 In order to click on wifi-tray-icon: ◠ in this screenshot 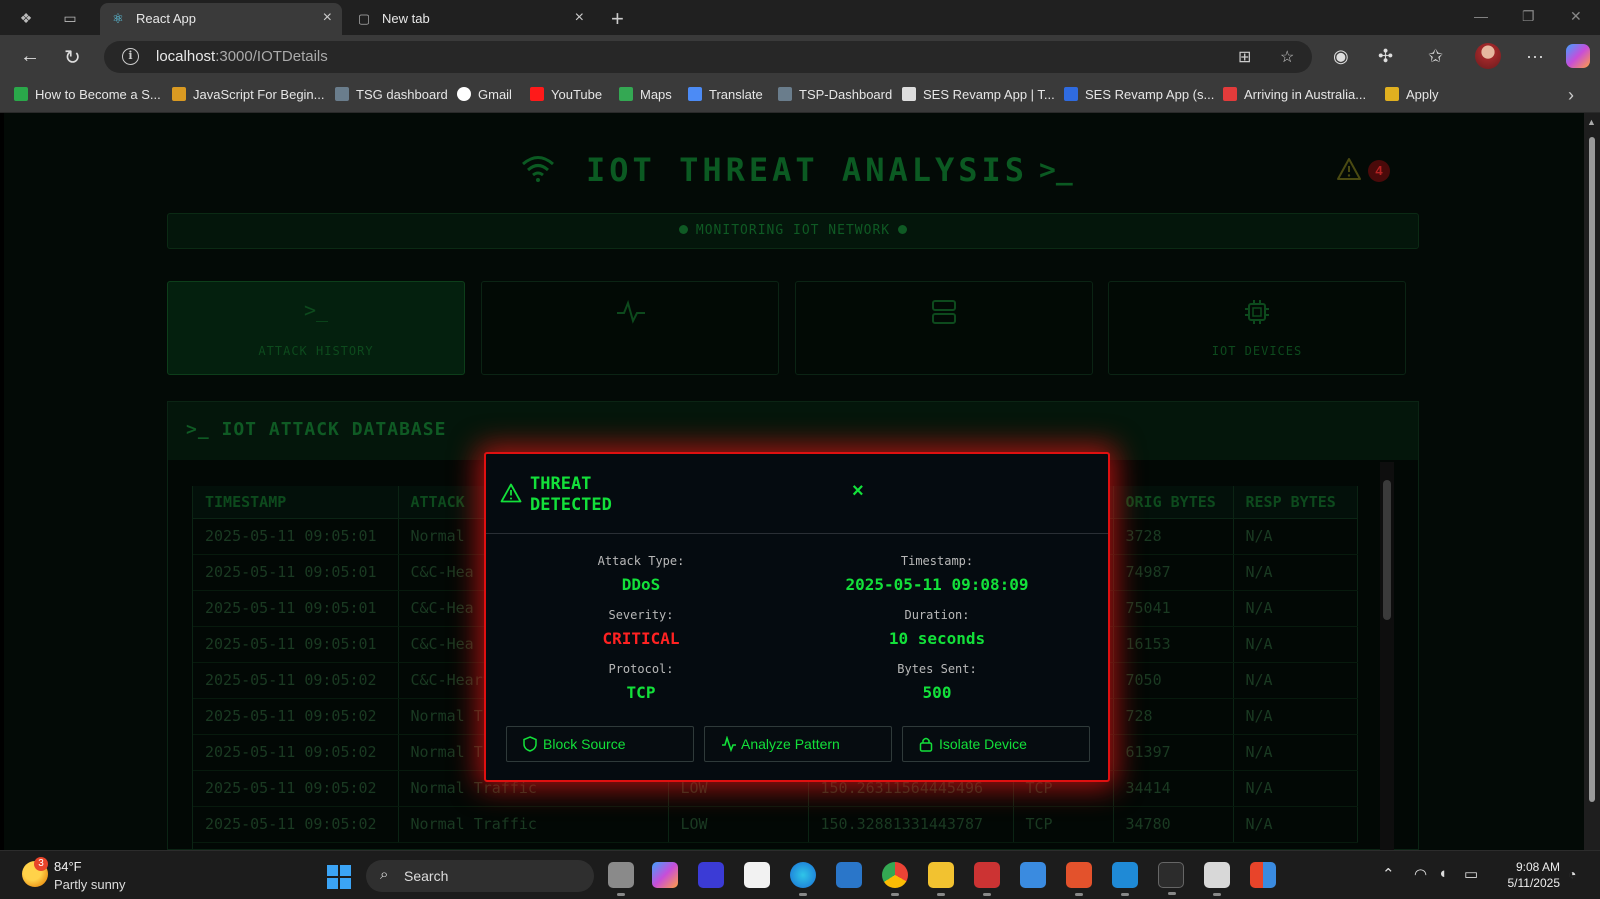, I will do `click(1420, 874)`.